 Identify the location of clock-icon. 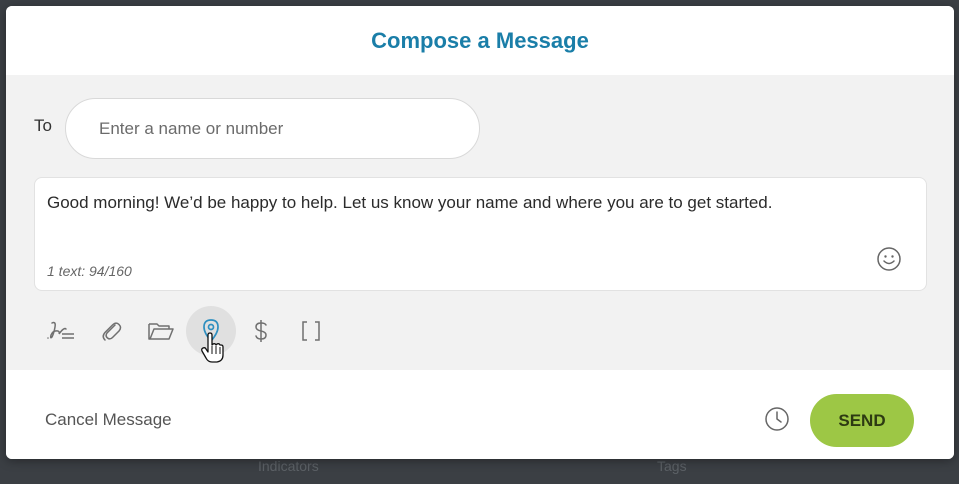
(777, 419).